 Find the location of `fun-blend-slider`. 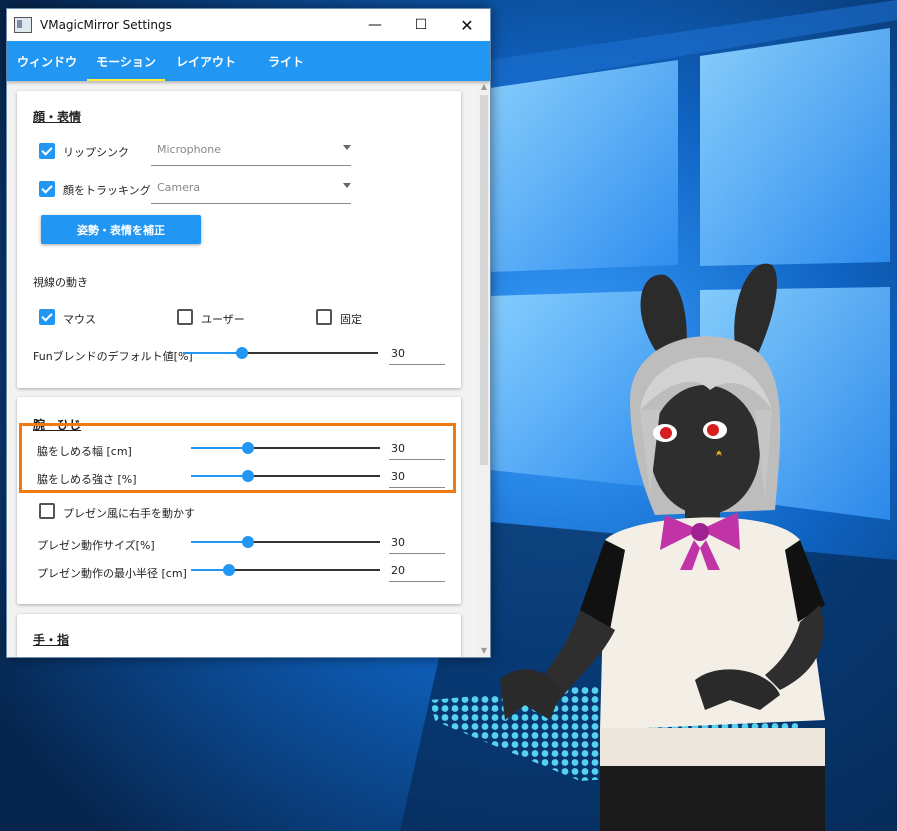

fun-blend-slider is located at coordinates (280, 353).